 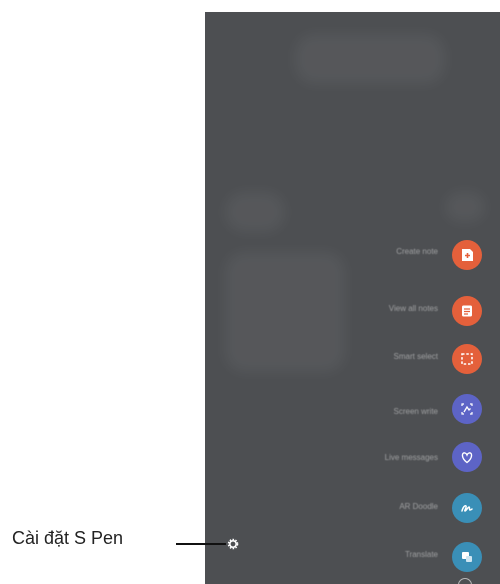 I want to click on smart-select-icon, so click(x=467, y=359).